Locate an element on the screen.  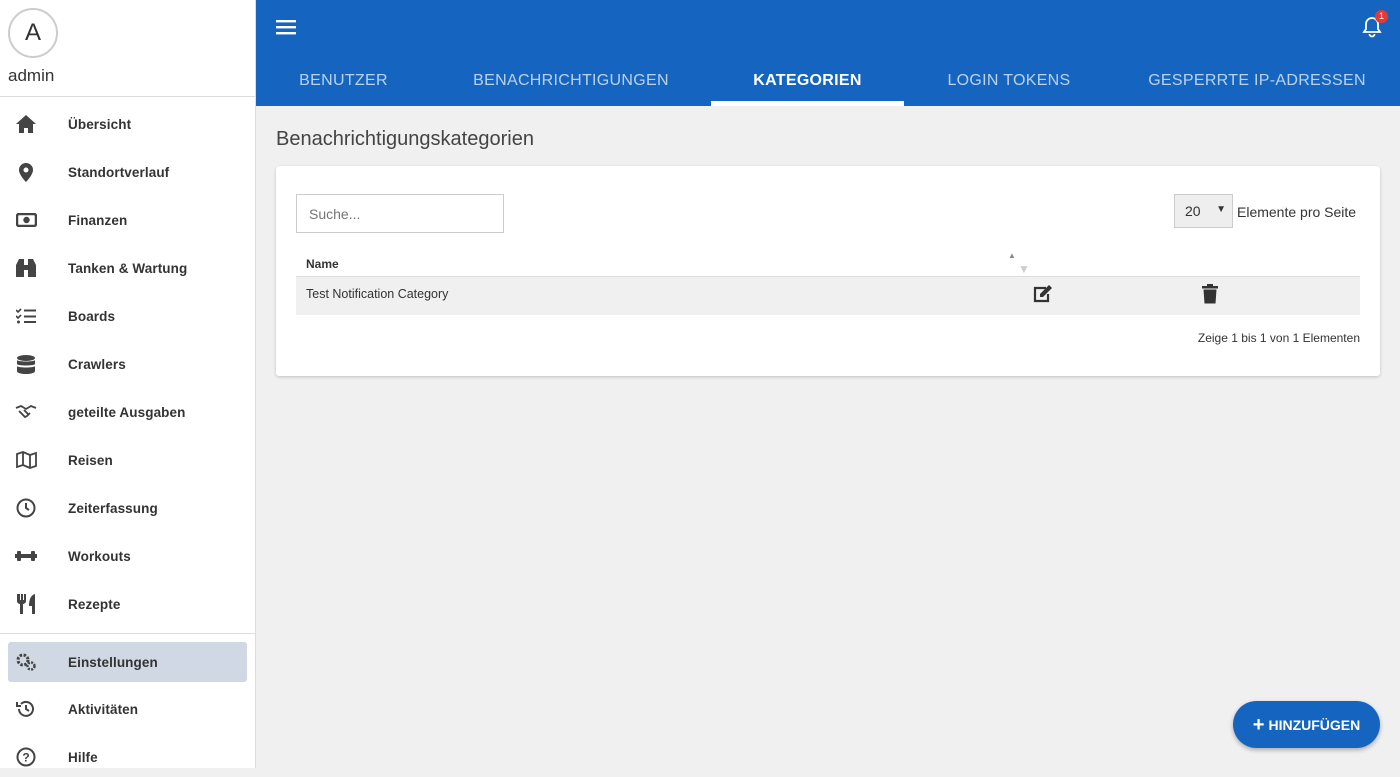
sidebar-item-uebersicht: Übersicht is located at coordinates (127, 124).